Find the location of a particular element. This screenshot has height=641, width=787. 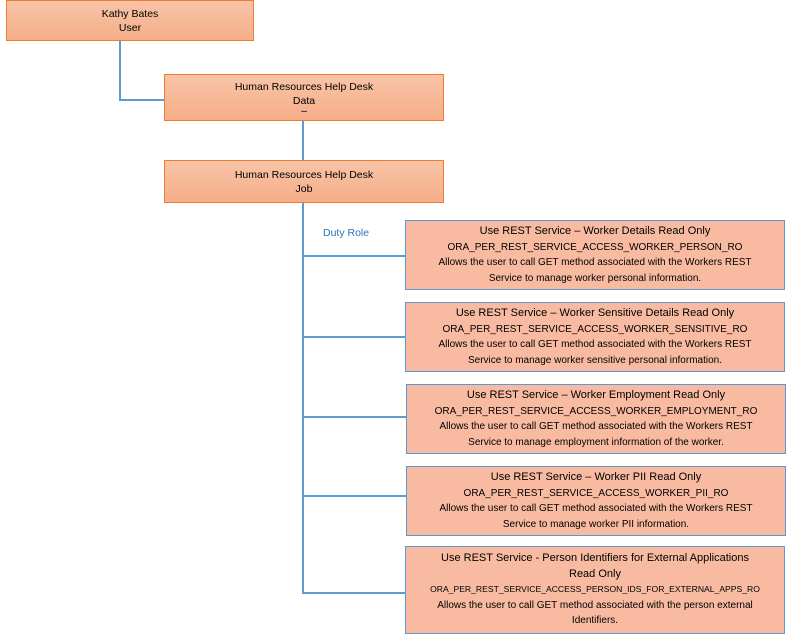

duty-role-label: Duty Role is located at coordinates (346, 233).